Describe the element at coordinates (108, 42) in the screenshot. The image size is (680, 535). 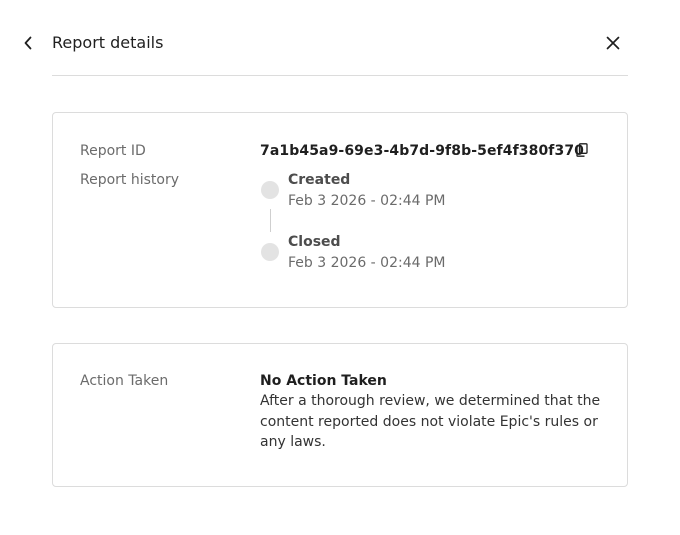
I see `page-title: Report details` at that location.